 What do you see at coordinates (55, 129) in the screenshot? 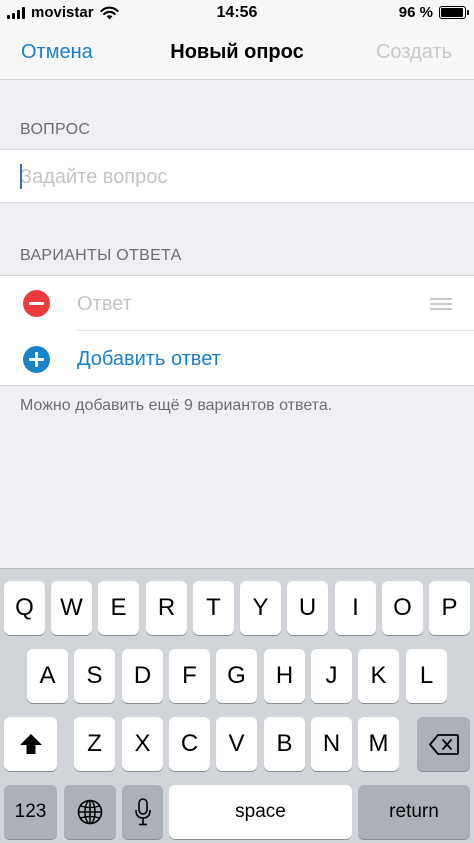
I see `question-section-header: ВОПРОС` at bounding box center [55, 129].